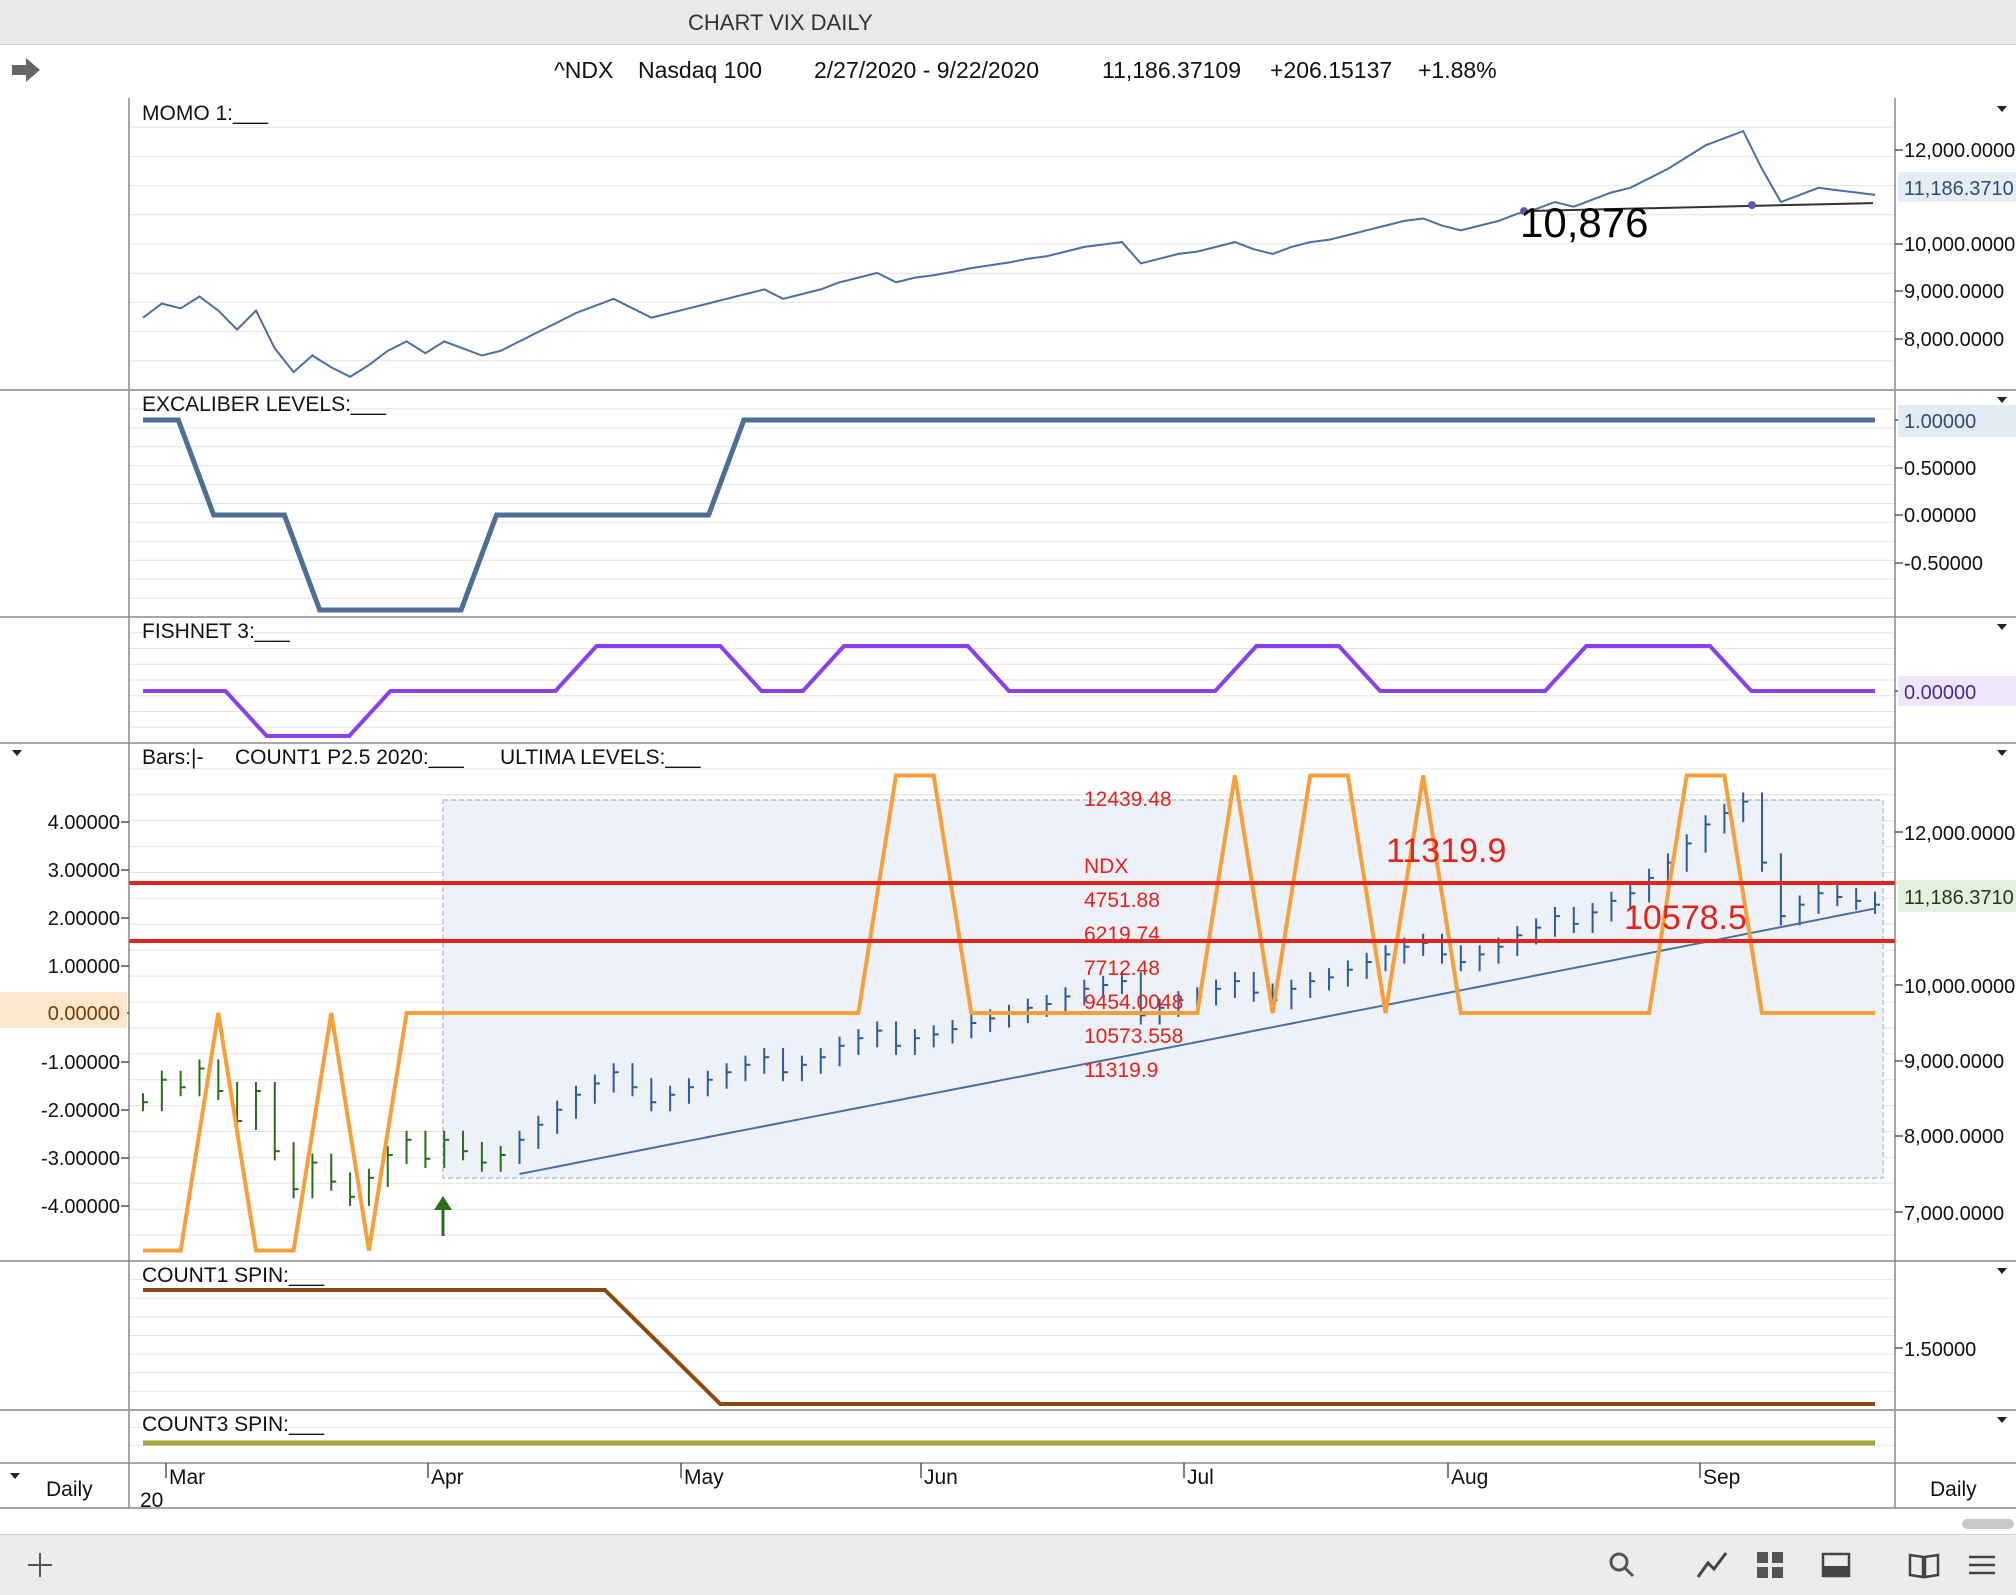 This screenshot has width=2016, height=1595. I want to click on main-menu-icon, so click(2002, 753).